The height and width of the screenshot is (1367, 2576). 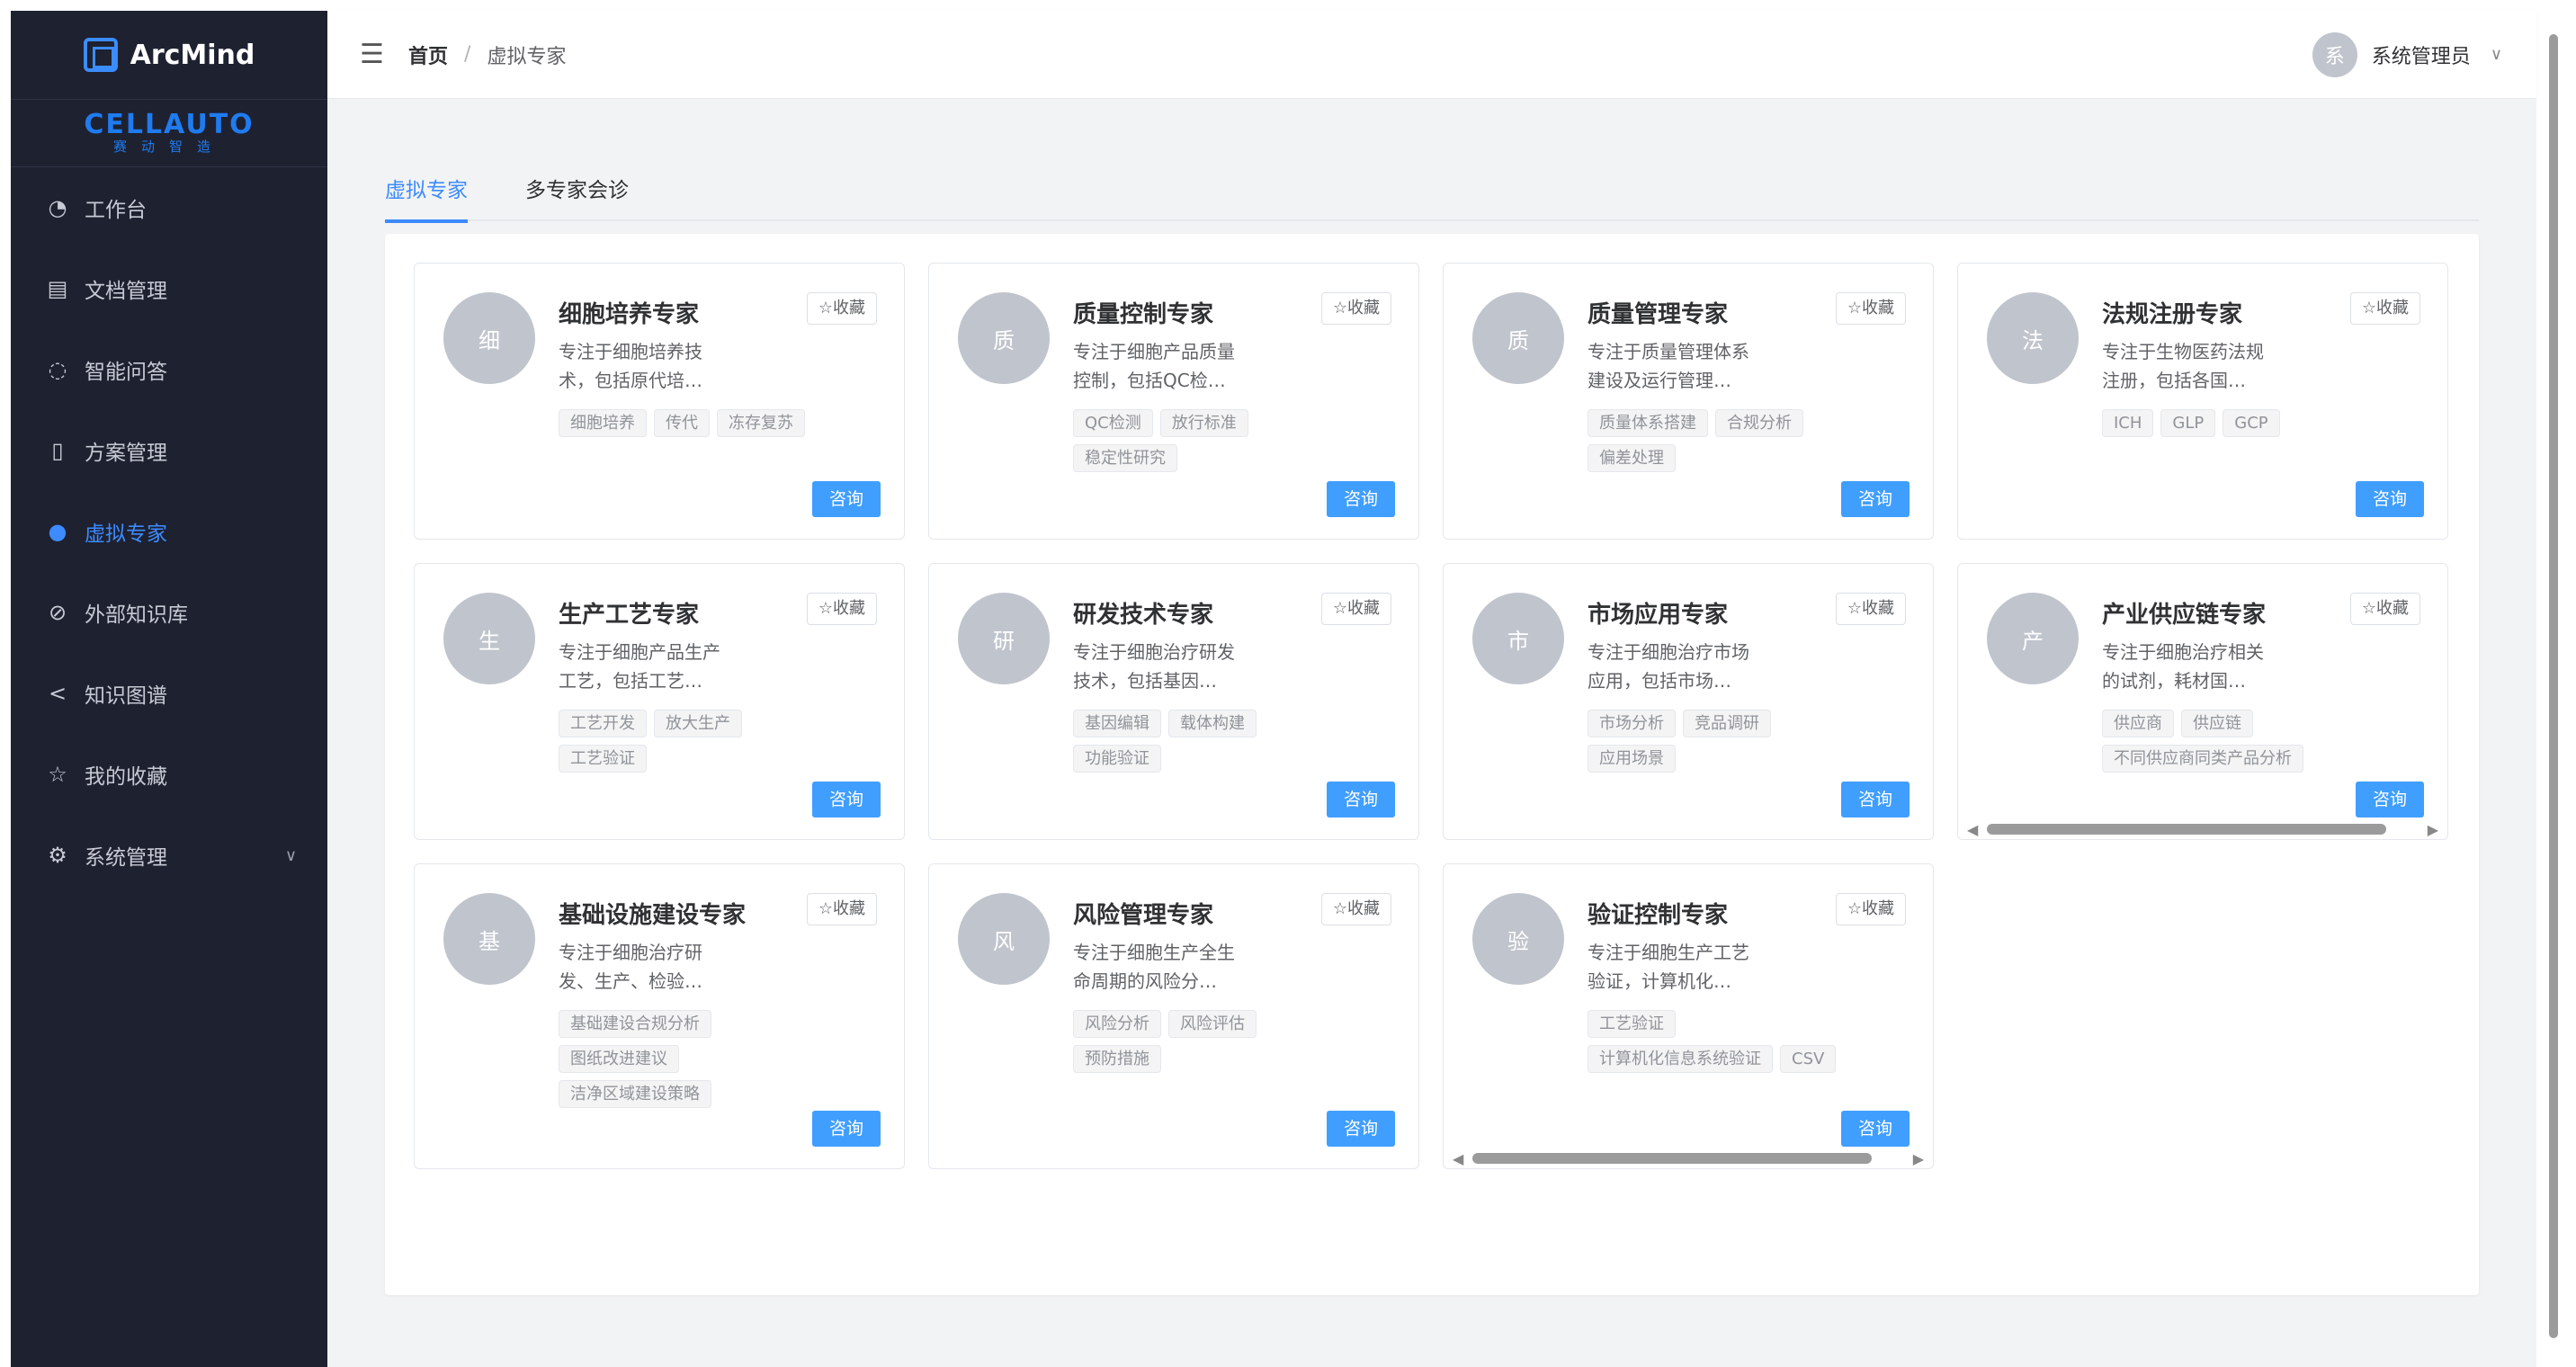 What do you see at coordinates (659, 401) in the screenshot?
I see `expert-card: 细细胞培养专家 ☆收藏 专注于细胞培养技 术，包括原代培… 细胞培养 传代 冻存复苏 咨询` at bounding box center [659, 401].